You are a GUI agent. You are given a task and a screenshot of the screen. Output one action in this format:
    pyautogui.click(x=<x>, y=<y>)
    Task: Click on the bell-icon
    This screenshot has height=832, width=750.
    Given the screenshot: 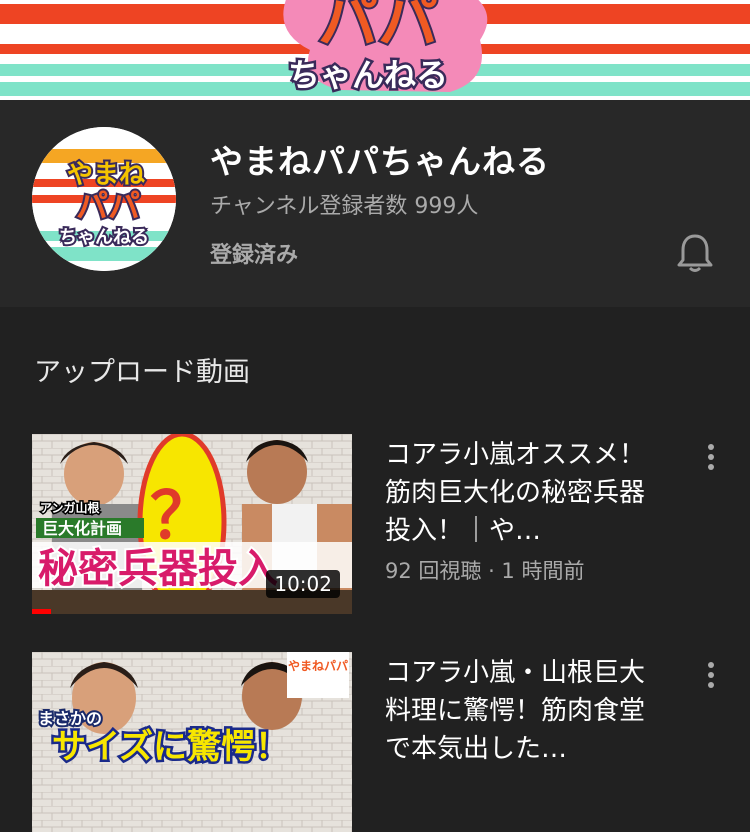 What is the action you would take?
    pyautogui.click(x=695, y=253)
    